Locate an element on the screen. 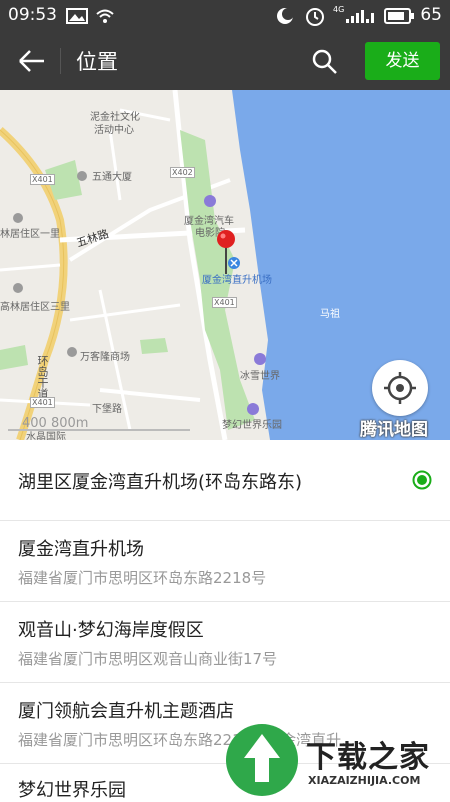 This screenshot has height=802, width=450. status-time: 09:53 is located at coordinates (32, 15).